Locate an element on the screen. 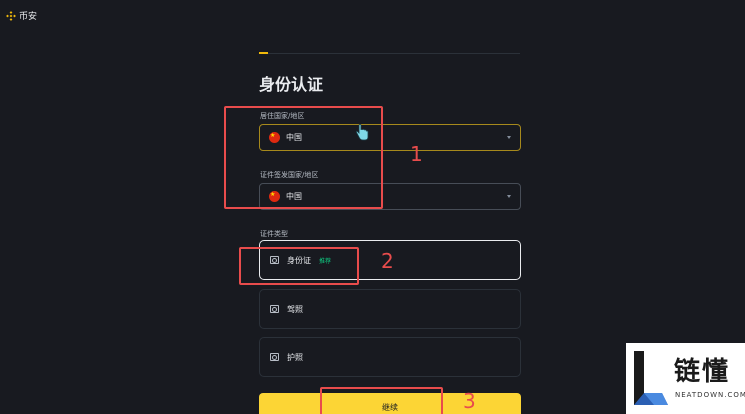 This screenshot has width=745, height=414. doc-option-passport: 护照 is located at coordinates (390, 357).